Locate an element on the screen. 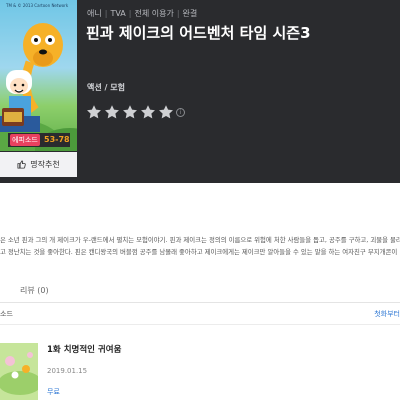 The width and height of the screenshot is (400, 400). info-icon: i is located at coordinates (180, 112).